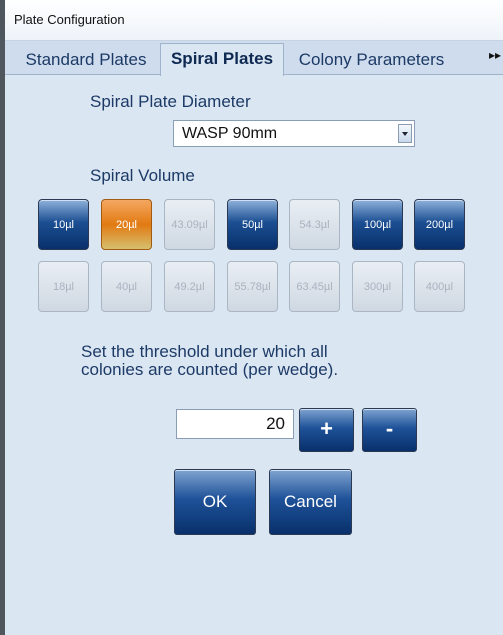 This screenshot has width=503, height=635. I want to click on diameter-select: WASP 90mm, so click(294, 133).